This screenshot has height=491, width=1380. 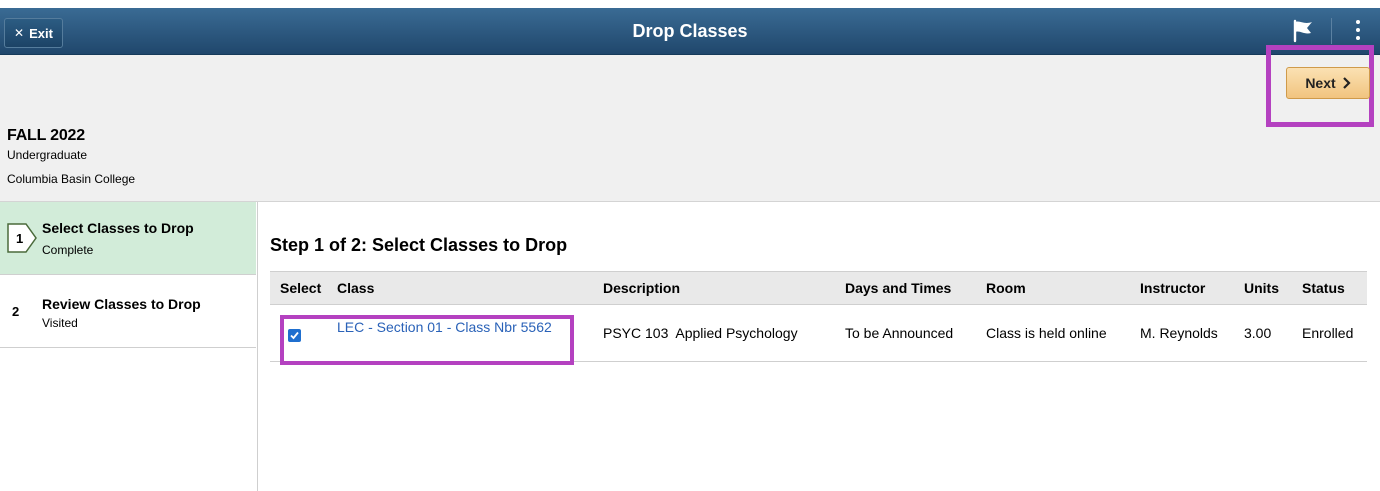 What do you see at coordinates (1358, 31) in the screenshot?
I see `more-vertical-icon` at bounding box center [1358, 31].